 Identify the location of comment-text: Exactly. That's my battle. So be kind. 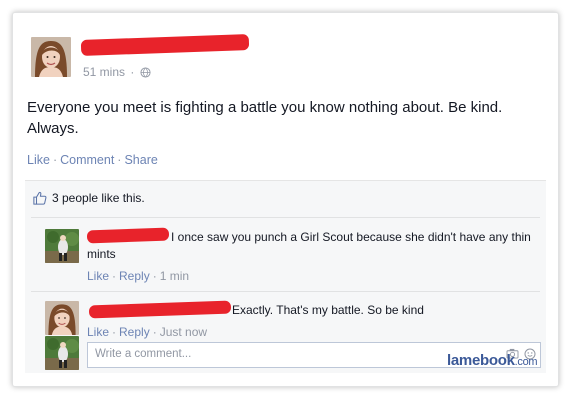
(328, 310).